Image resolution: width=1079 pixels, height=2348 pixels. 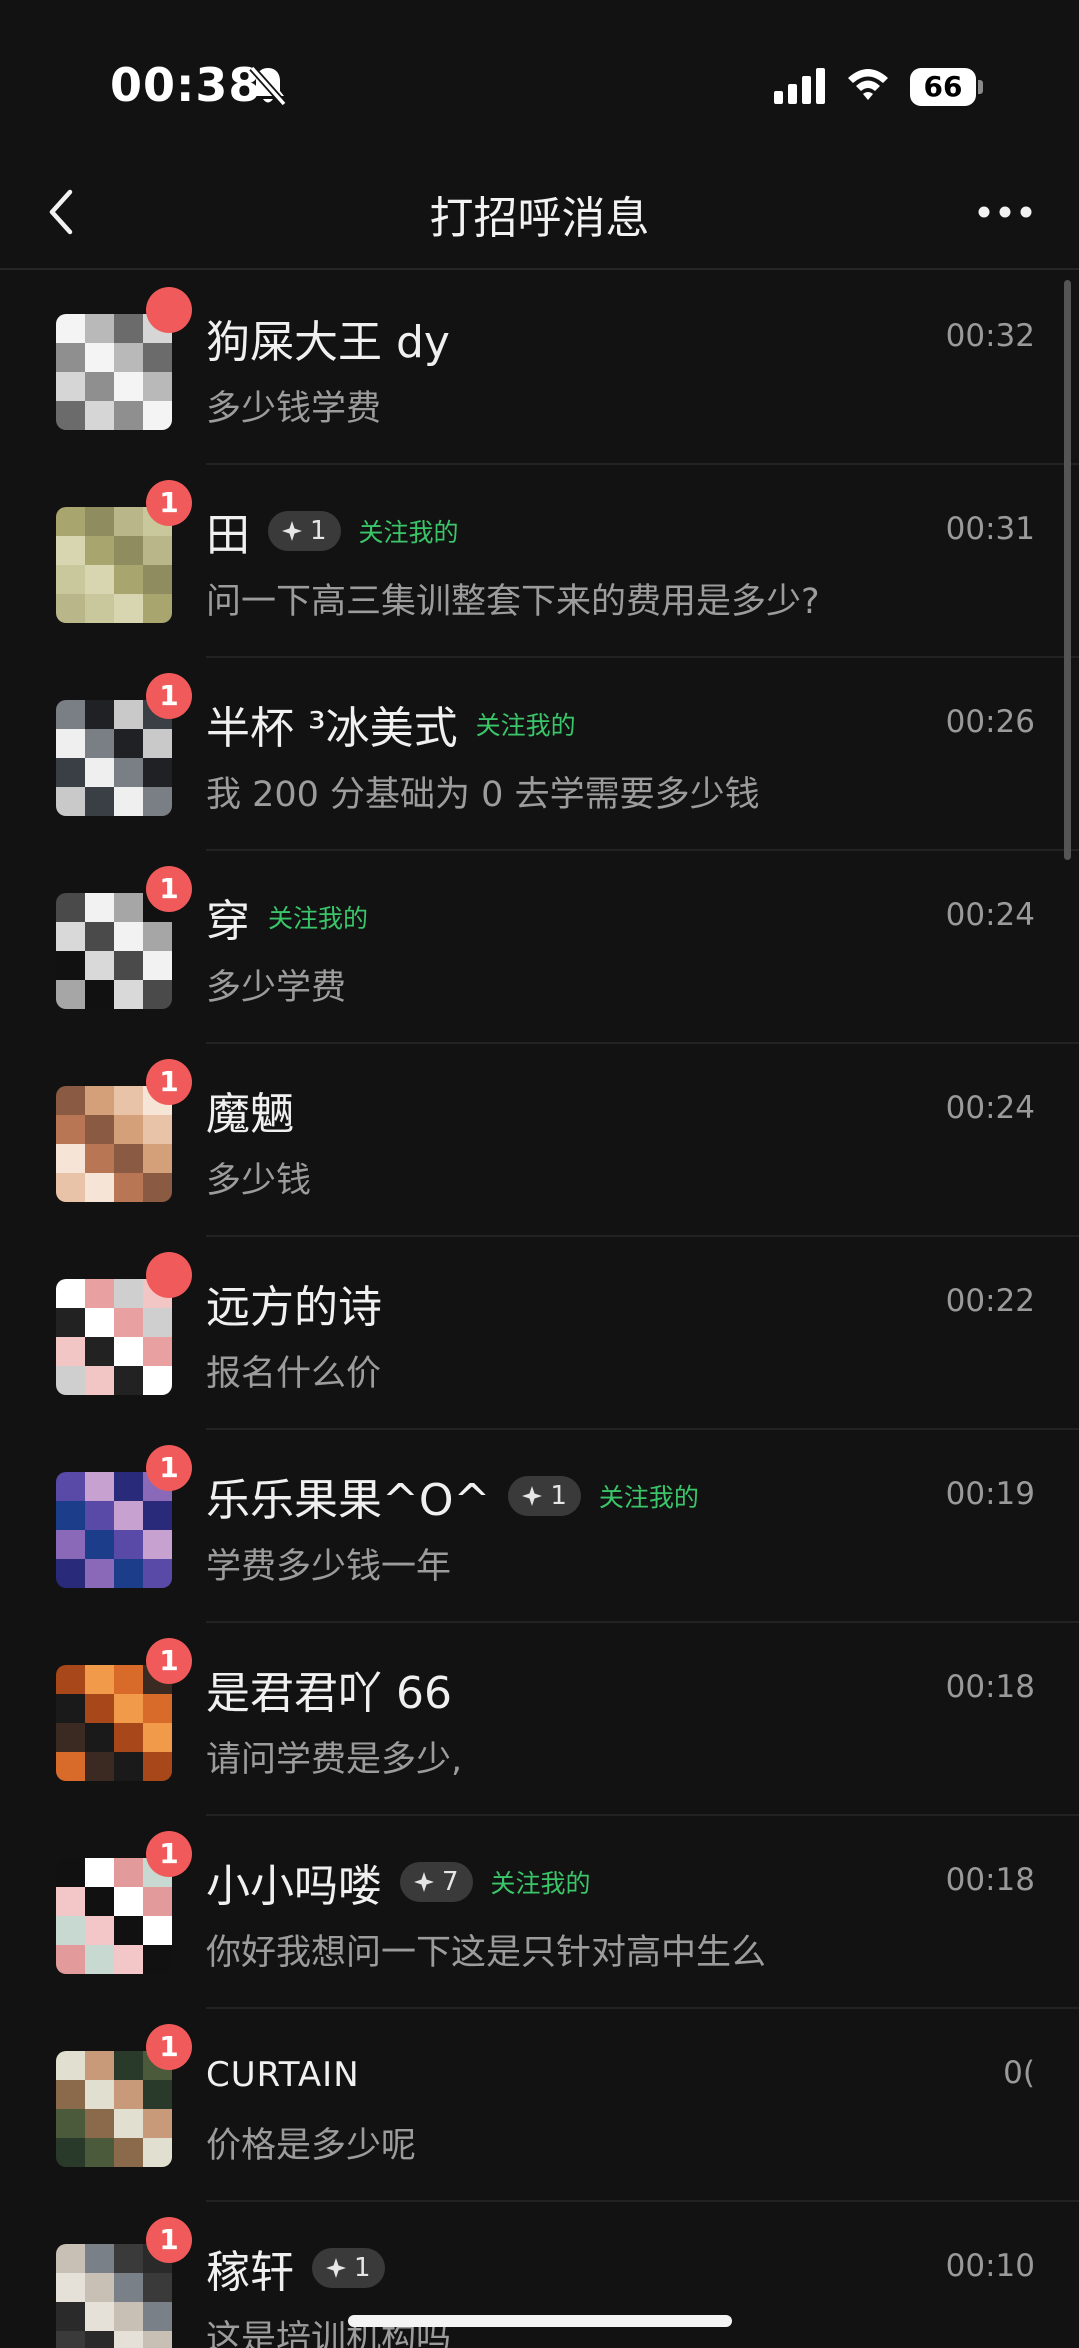 I want to click on message-row: 远方的诗 00:22 报名什么价, so click(x=539, y=1333).